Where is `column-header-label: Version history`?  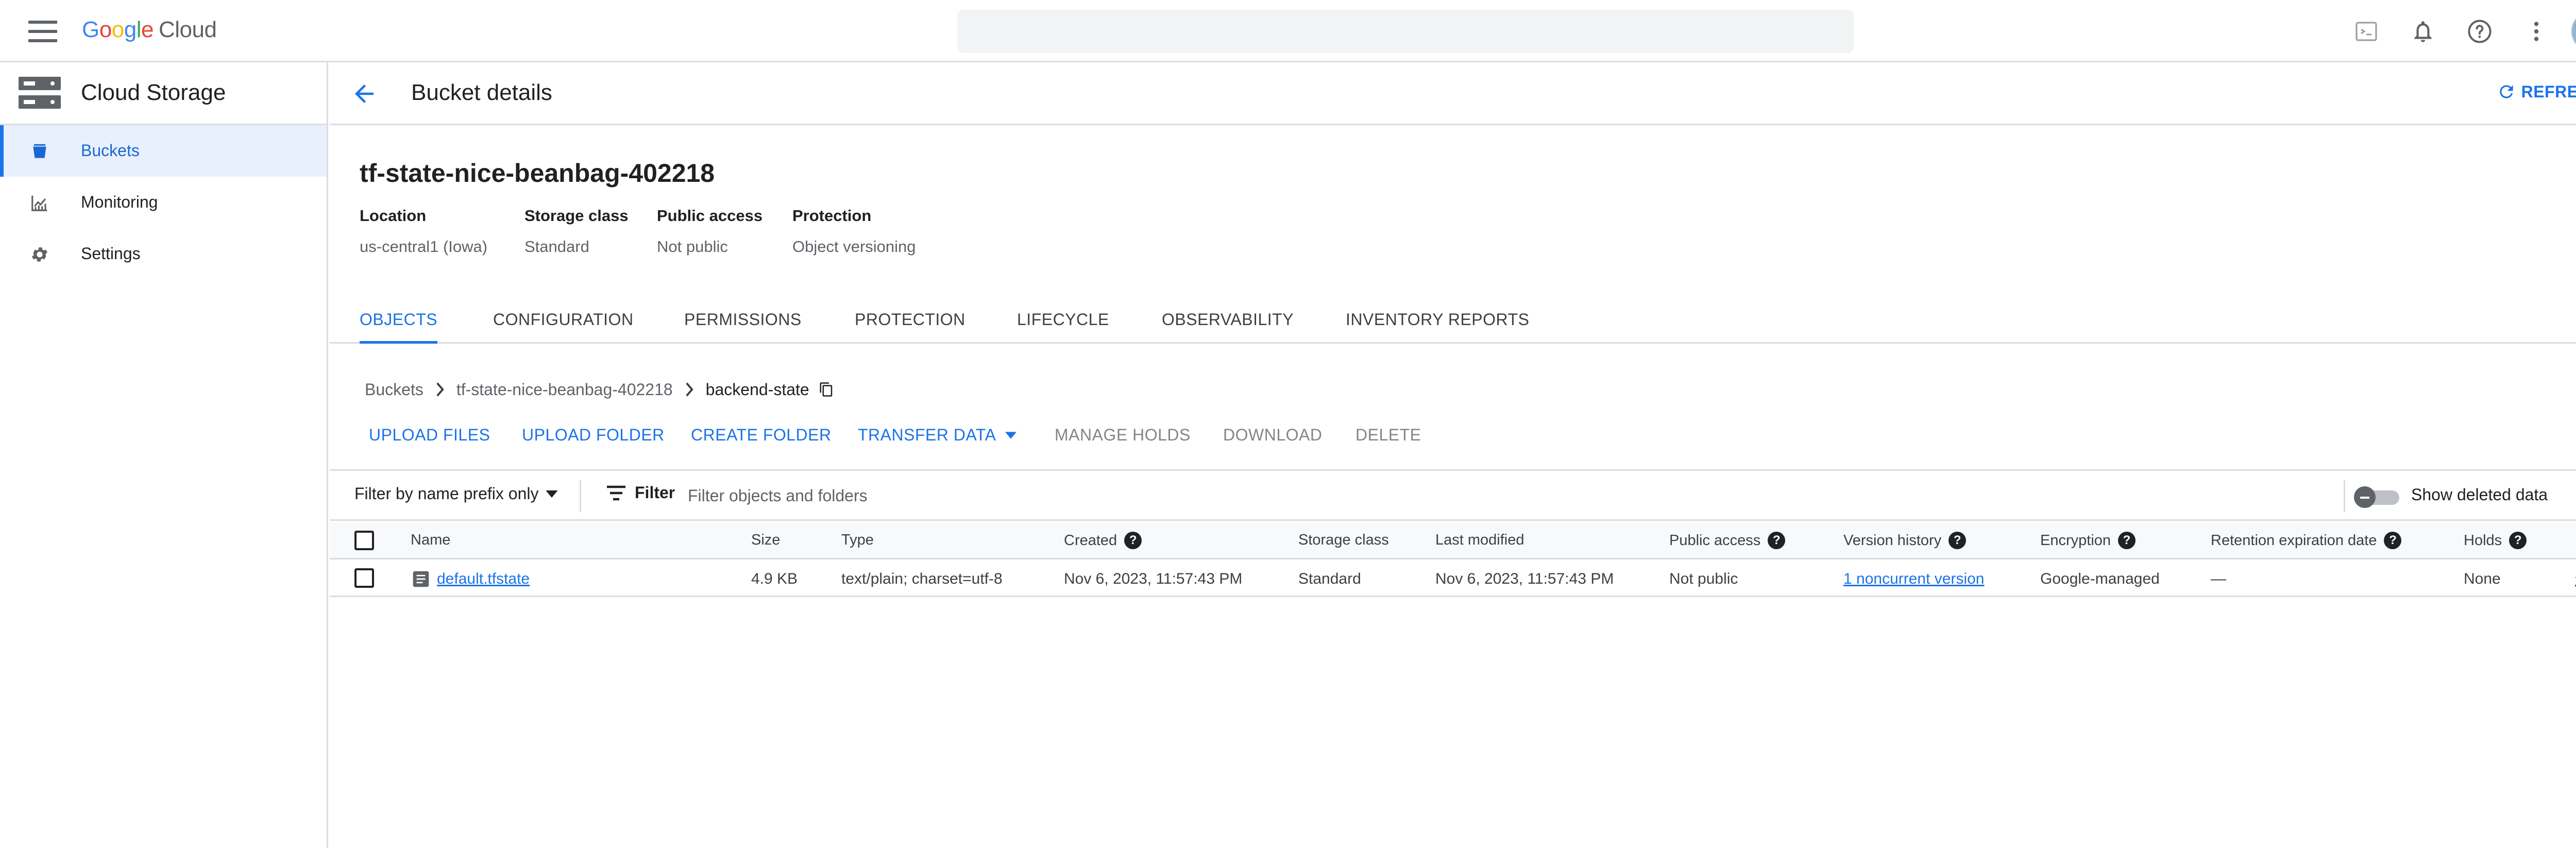 column-header-label: Version history is located at coordinates (1892, 540).